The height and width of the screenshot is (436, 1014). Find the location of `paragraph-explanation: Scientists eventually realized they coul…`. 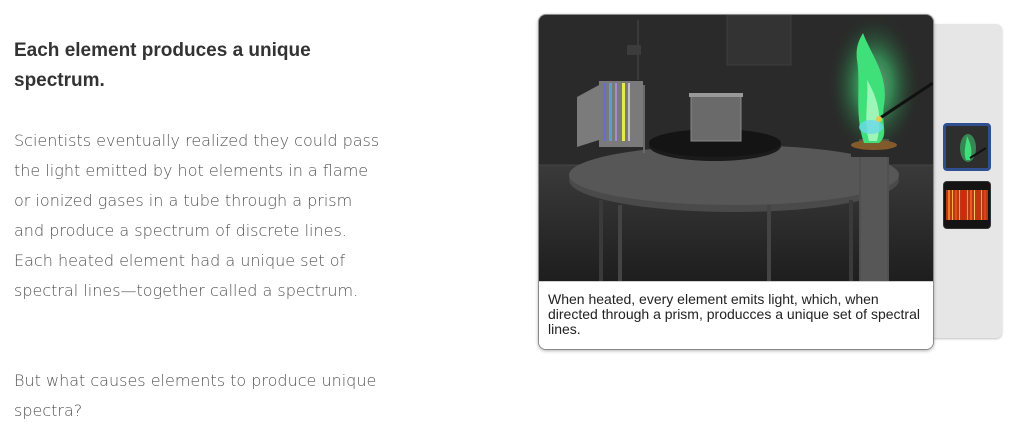

paragraph-explanation: Scientists eventually realized they coul… is located at coordinates (197, 215).